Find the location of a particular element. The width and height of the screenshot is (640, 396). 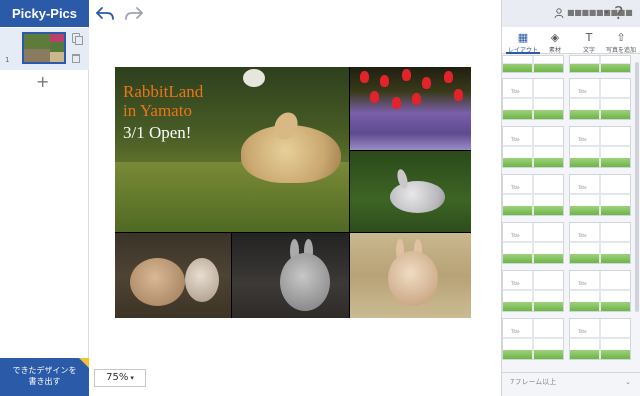

page-number: 1 is located at coordinates (7, 60).